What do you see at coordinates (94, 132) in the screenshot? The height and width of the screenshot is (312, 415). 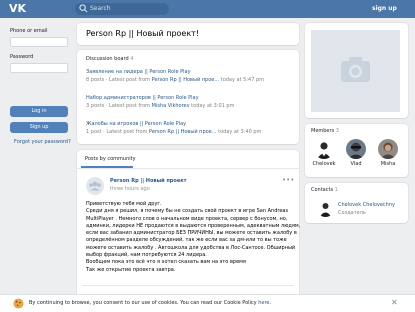 I see `topic-posts: 1 post` at bounding box center [94, 132].